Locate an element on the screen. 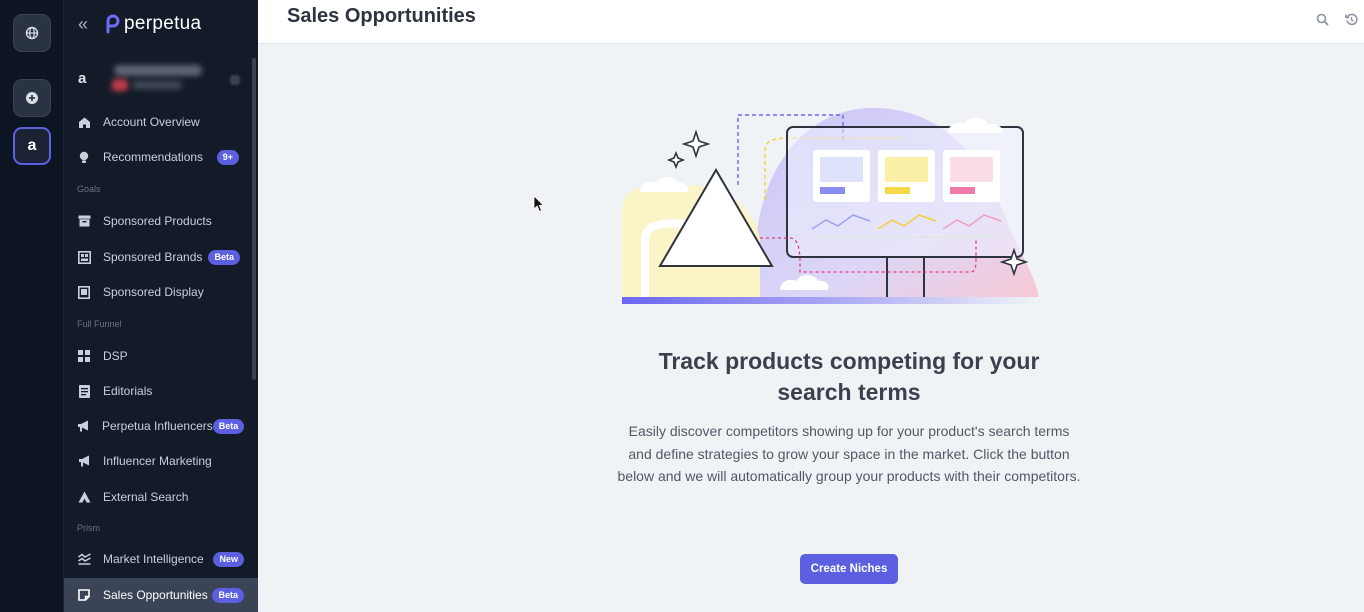  add-icon is located at coordinates (32, 98).